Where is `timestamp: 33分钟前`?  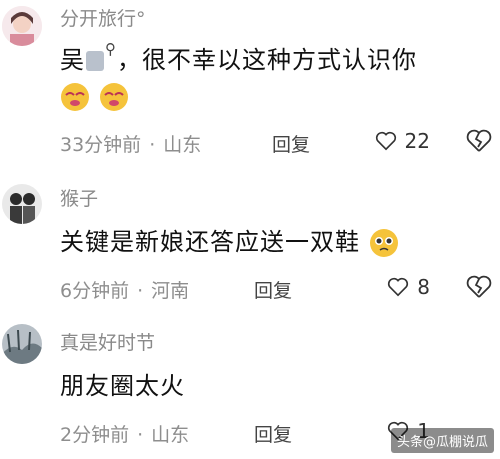 timestamp: 33分钟前 is located at coordinates (101, 145).